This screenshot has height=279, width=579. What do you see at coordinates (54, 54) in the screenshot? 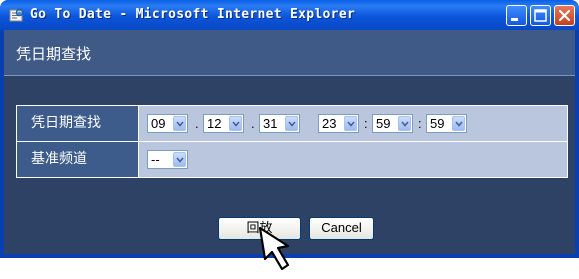
I see `page-title: 凭日期查找` at bounding box center [54, 54].